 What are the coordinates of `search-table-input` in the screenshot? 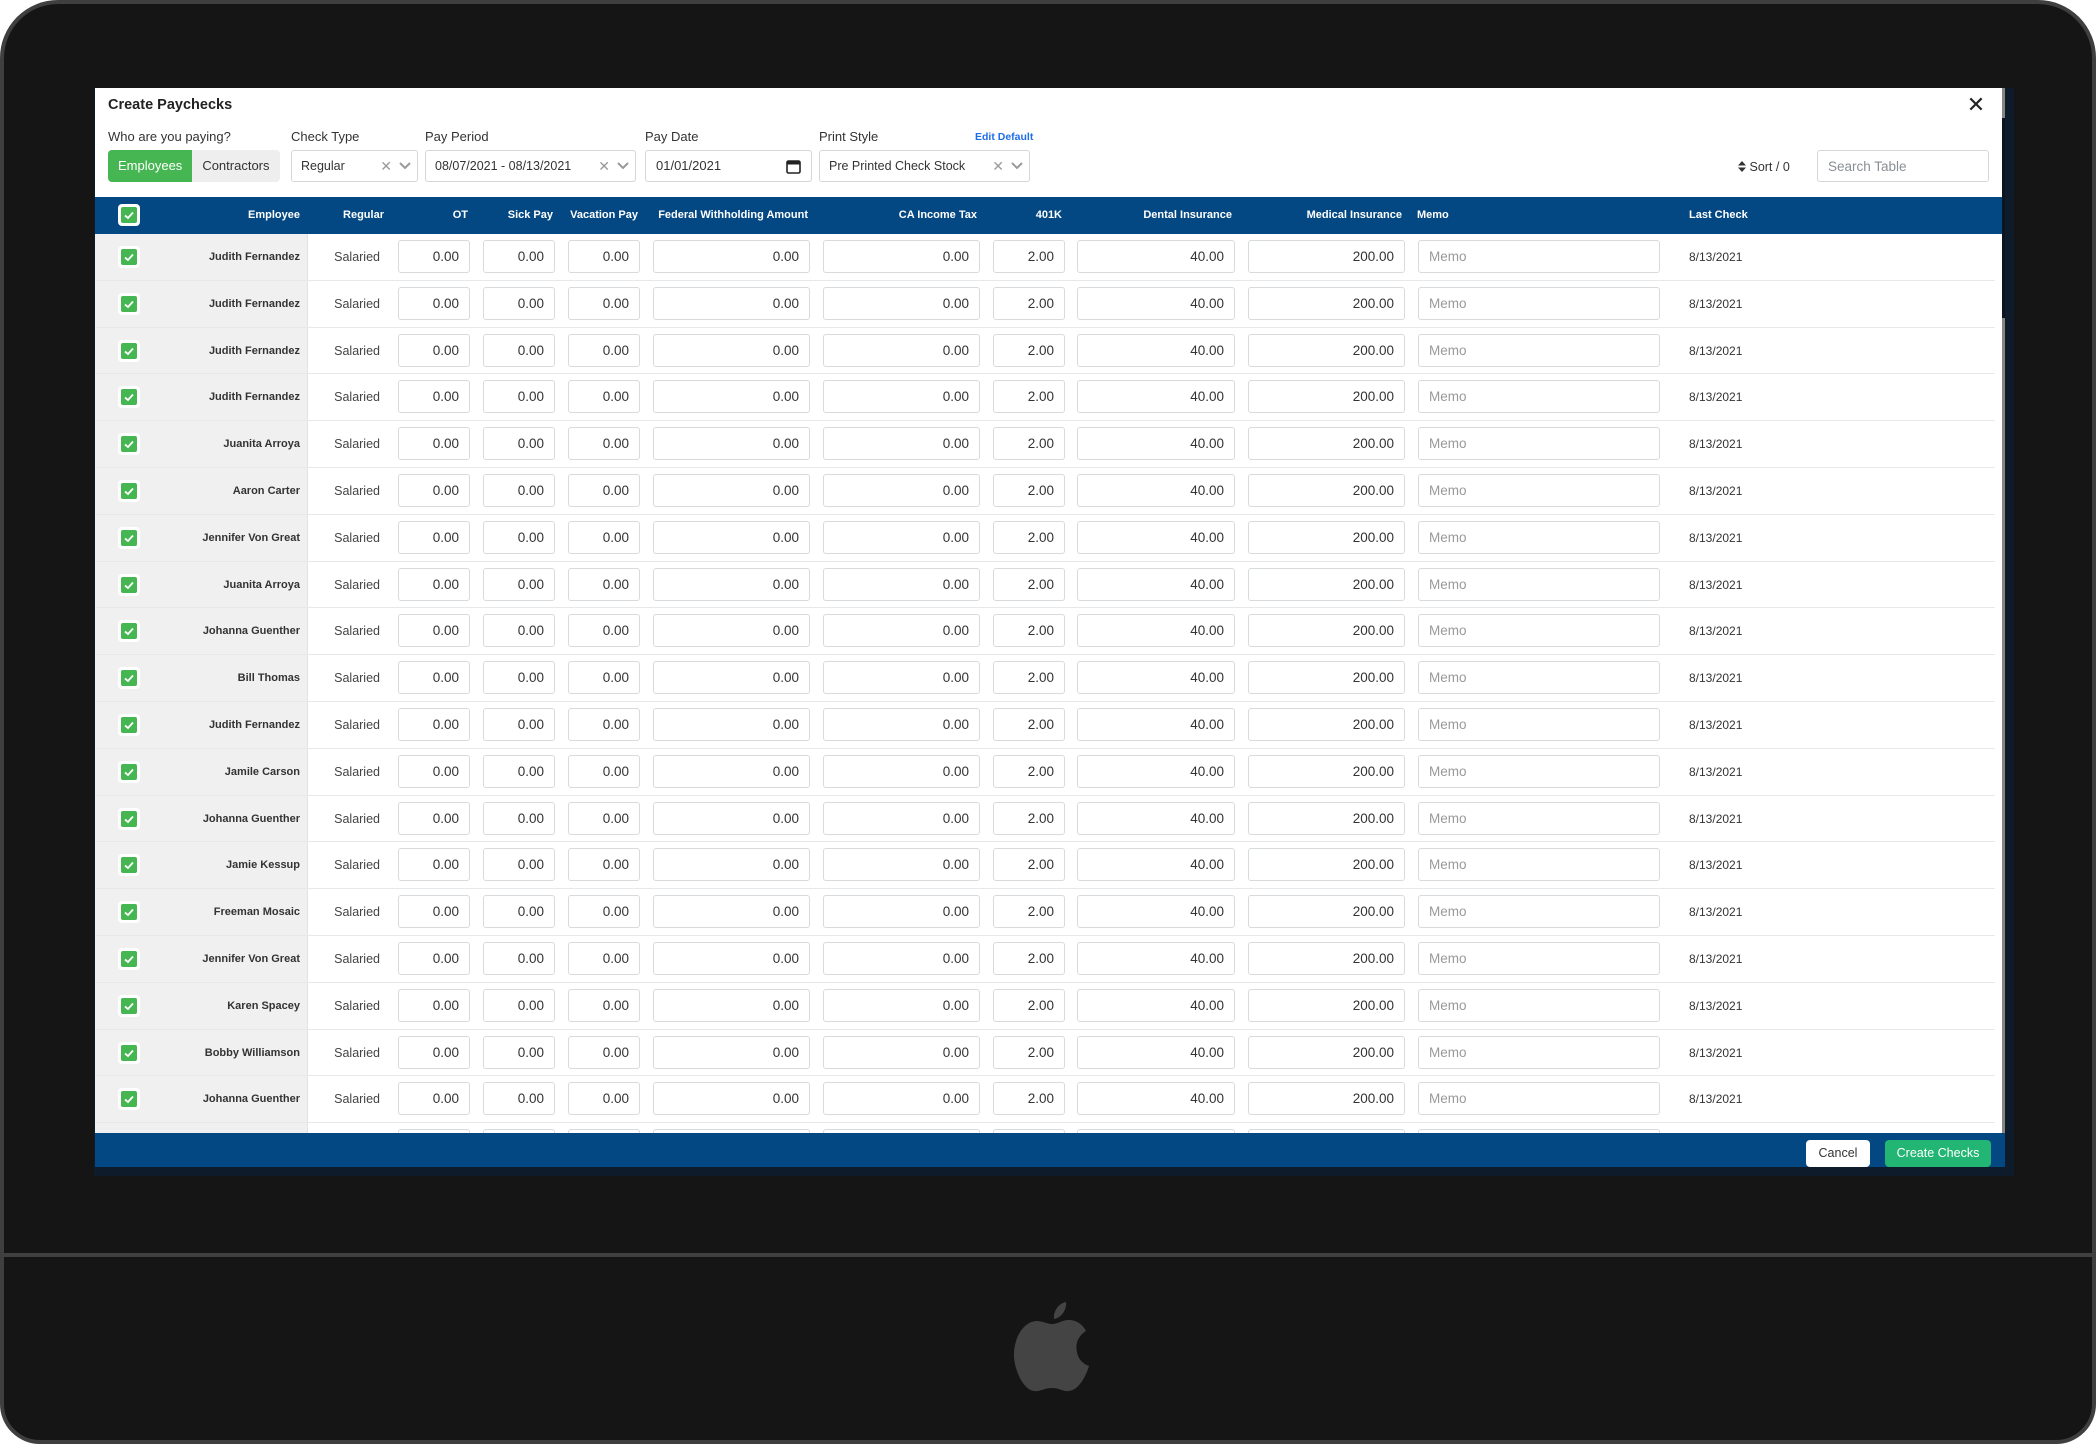 It's located at (1903, 166).